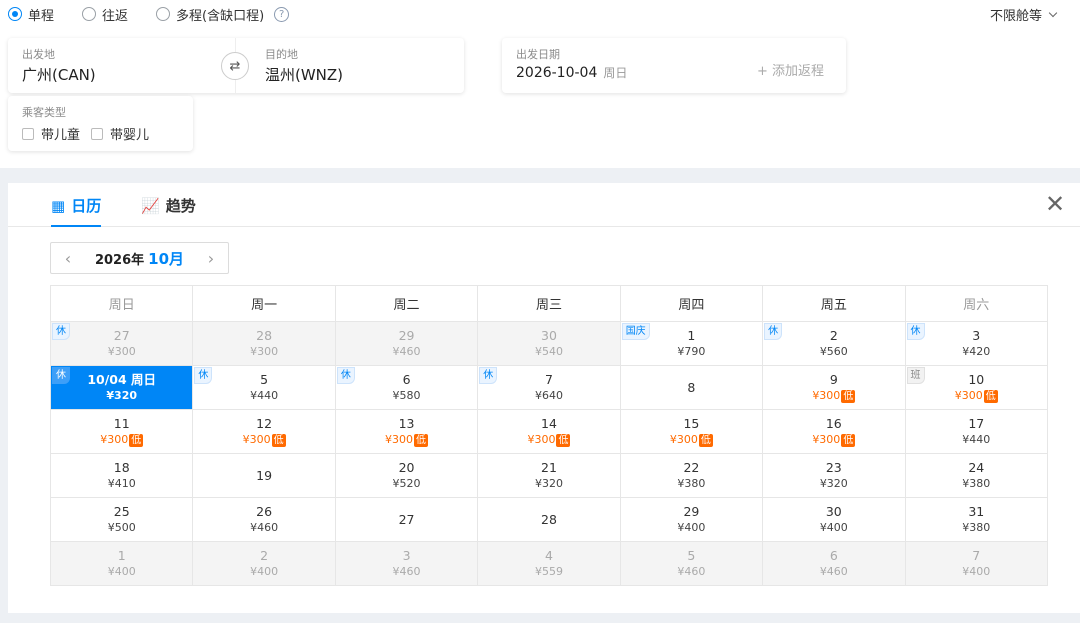 Image resolution: width=1080 pixels, height=623 pixels. Describe the element at coordinates (76, 211) in the screenshot. I see `tab-calendar: ▦ 日历` at that location.